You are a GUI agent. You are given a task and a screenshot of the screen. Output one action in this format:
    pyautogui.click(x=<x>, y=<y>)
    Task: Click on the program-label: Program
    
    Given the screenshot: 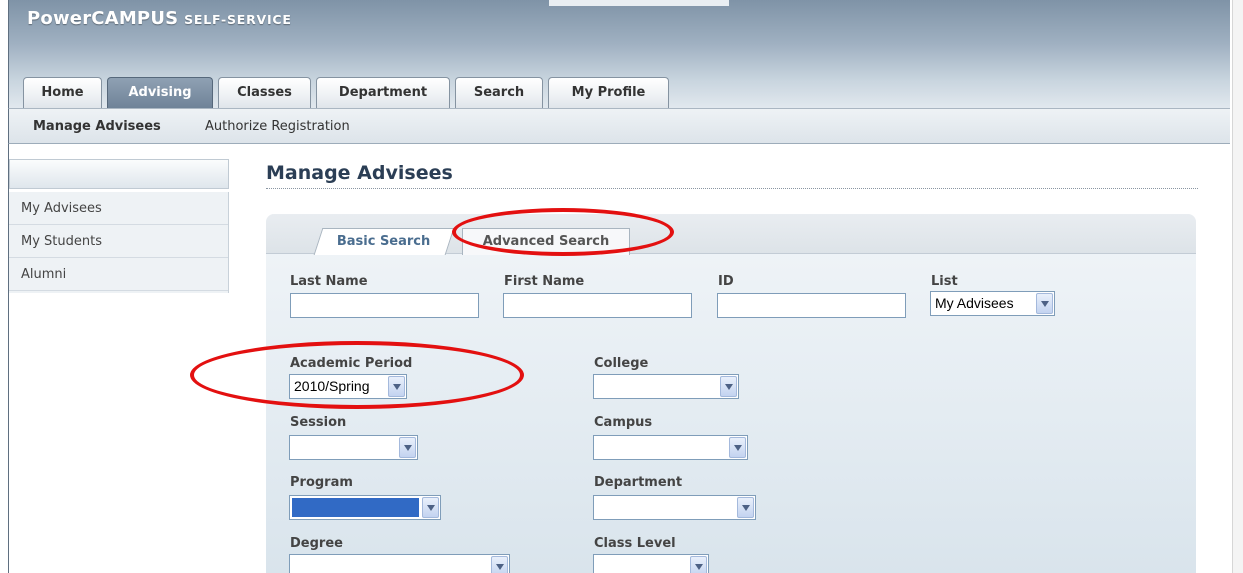 What is the action you would take?
    pyautogui.click(x=321, y=482)
    